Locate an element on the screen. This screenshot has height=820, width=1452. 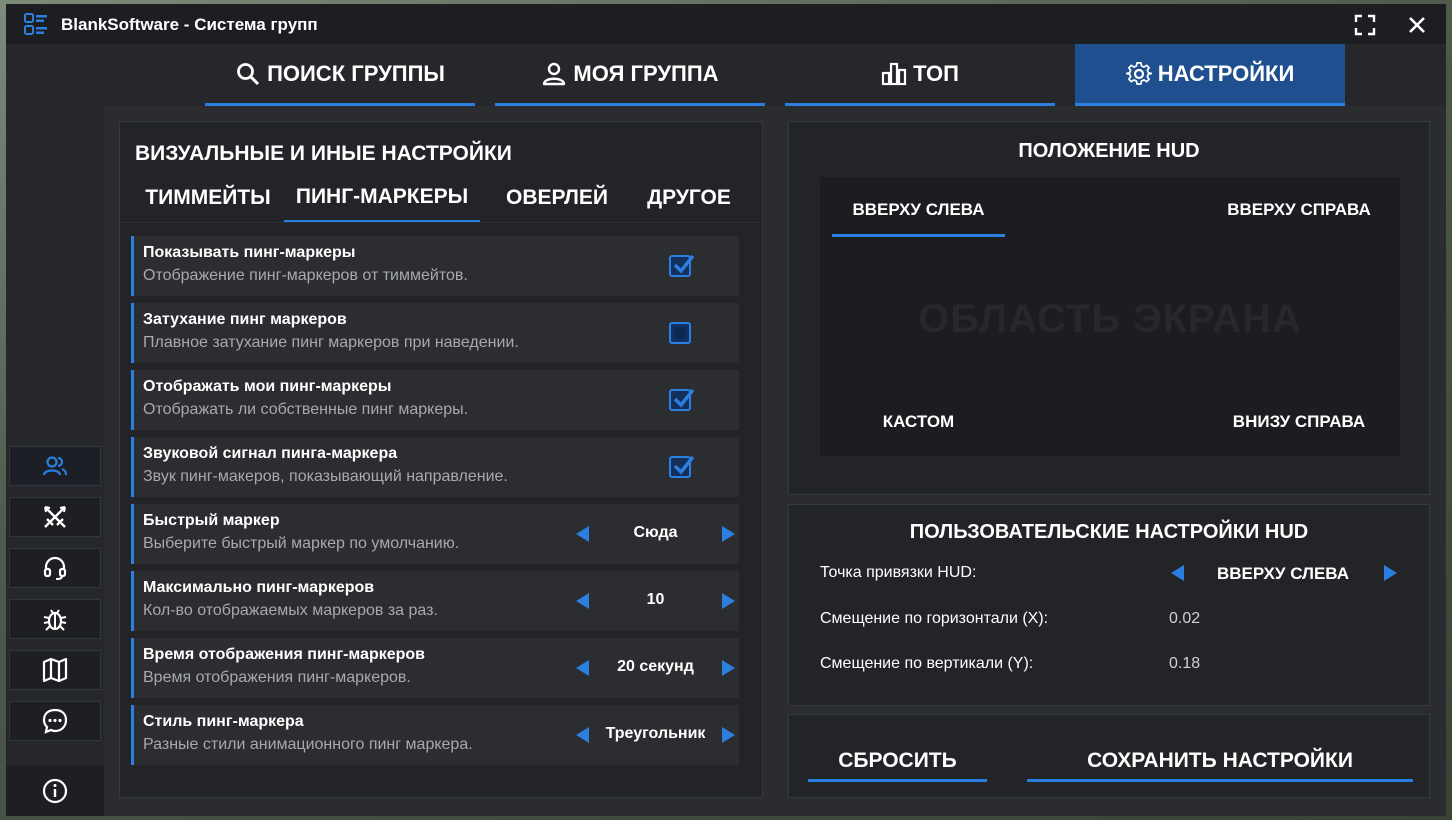
tab-my-group: МОЯ ГРУППА is located at coordinates (630, 75).